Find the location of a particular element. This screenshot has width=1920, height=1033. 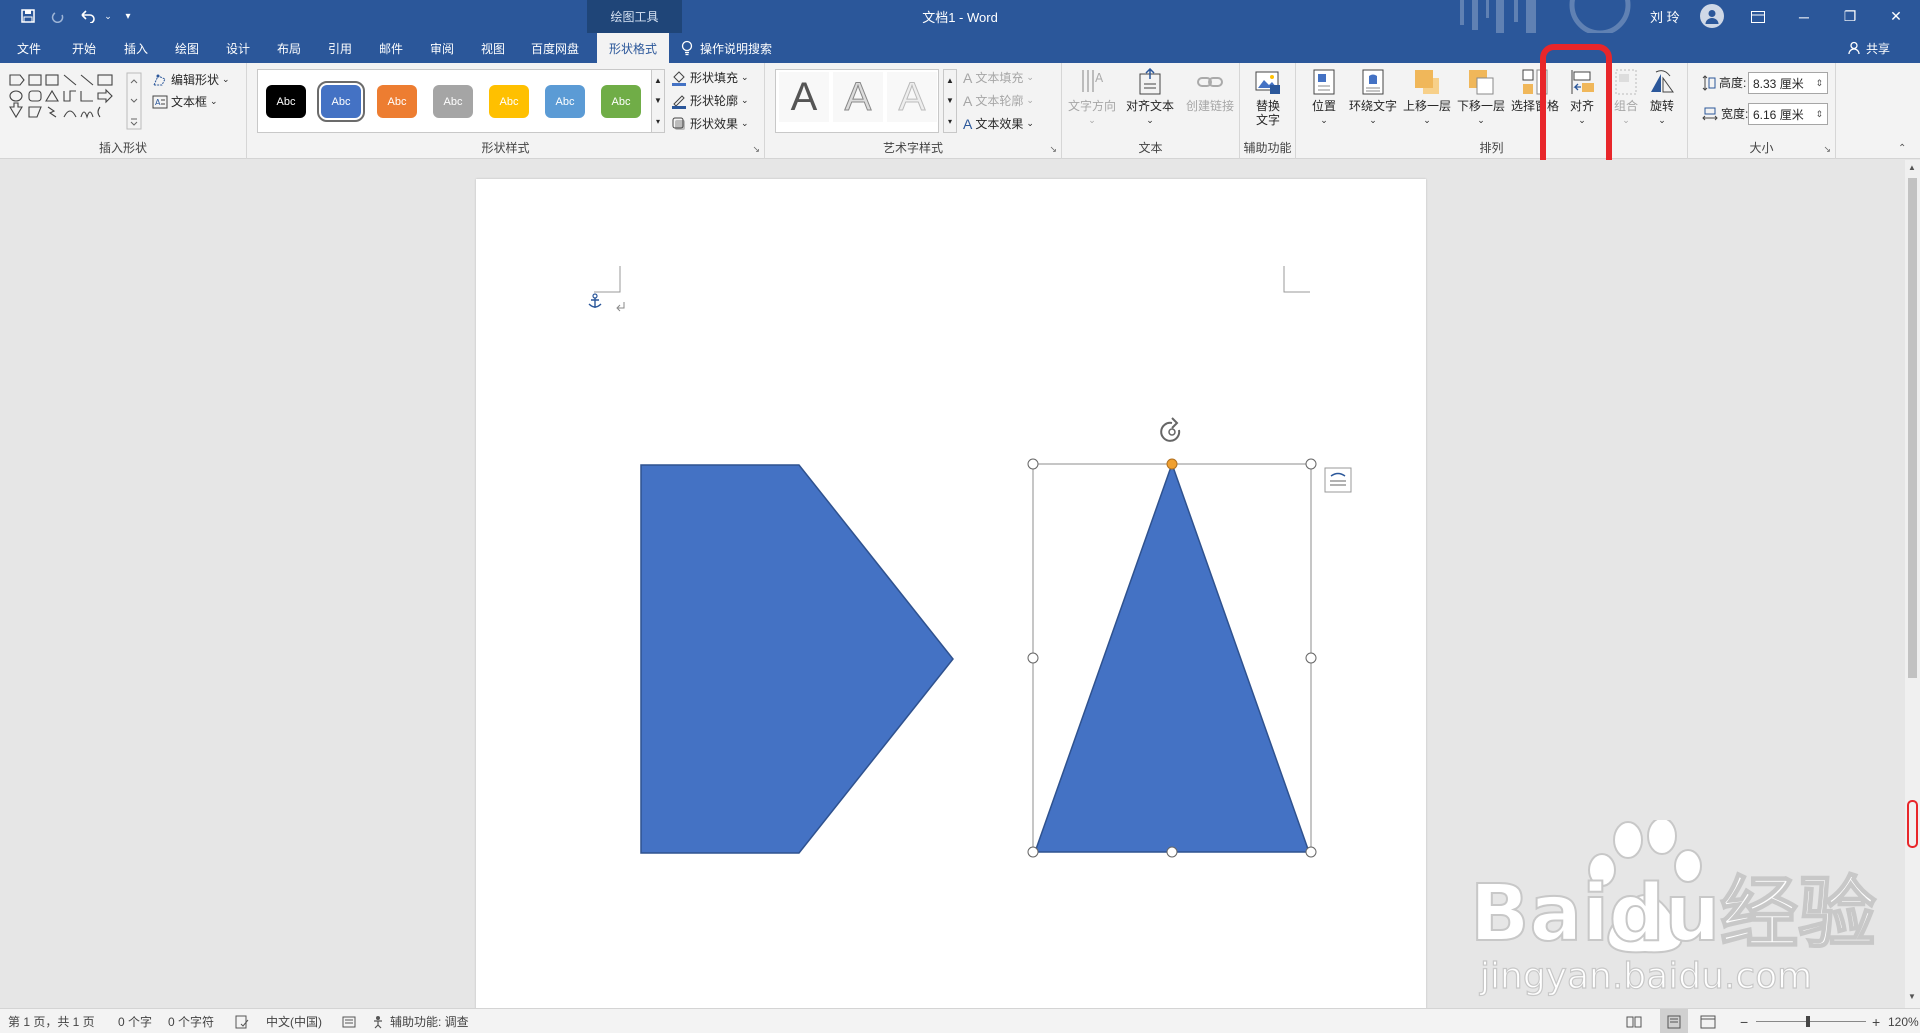

adjust-handle is located at coordinates (1172, 464).